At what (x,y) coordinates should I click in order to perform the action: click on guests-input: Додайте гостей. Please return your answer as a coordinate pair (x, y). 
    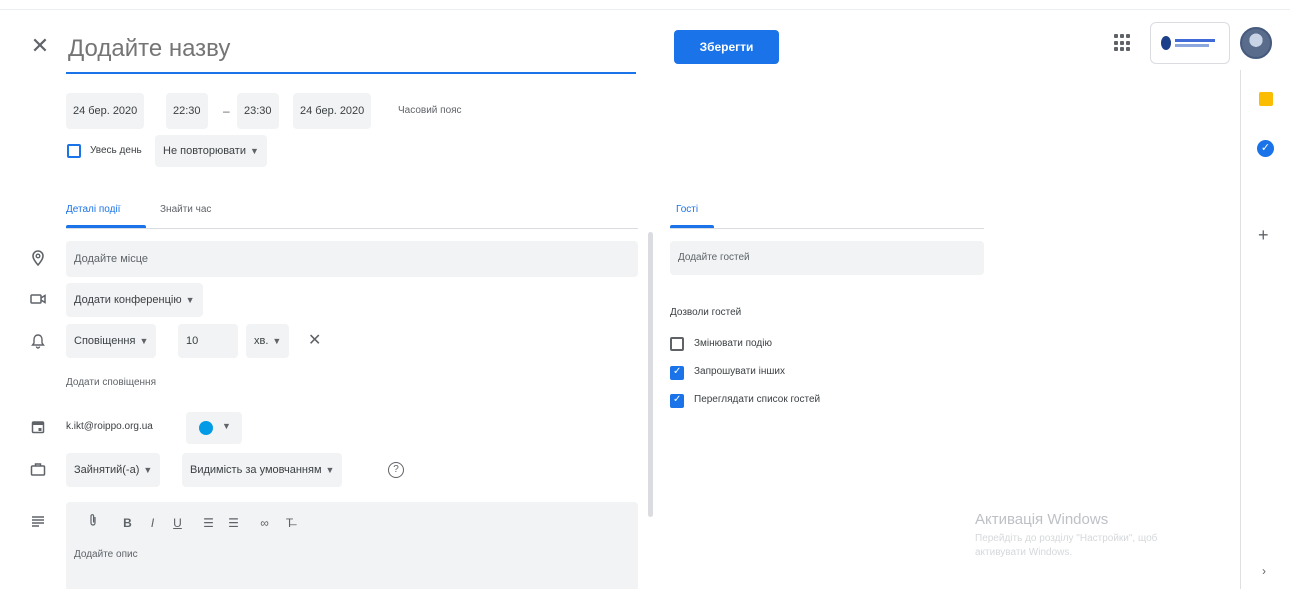
    Looking at the image, I should click on (827, 258).